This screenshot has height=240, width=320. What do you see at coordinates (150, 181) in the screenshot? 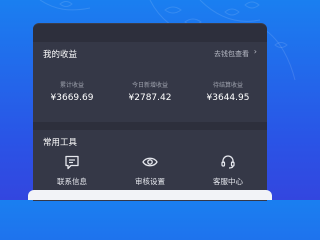
I see `tool-label: 审核设置` at bounding box center [150, 181].